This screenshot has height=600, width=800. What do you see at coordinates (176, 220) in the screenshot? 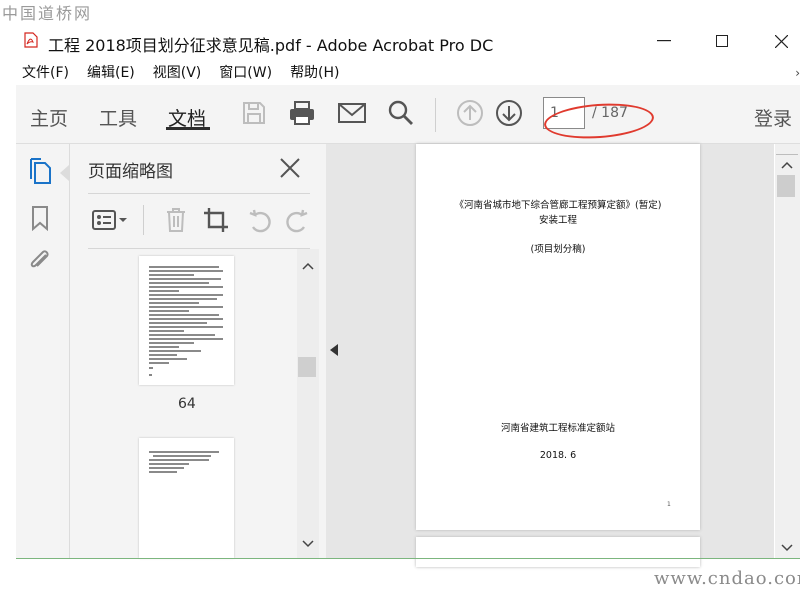
I see `delete-icon` at bounding box center [176, 220].